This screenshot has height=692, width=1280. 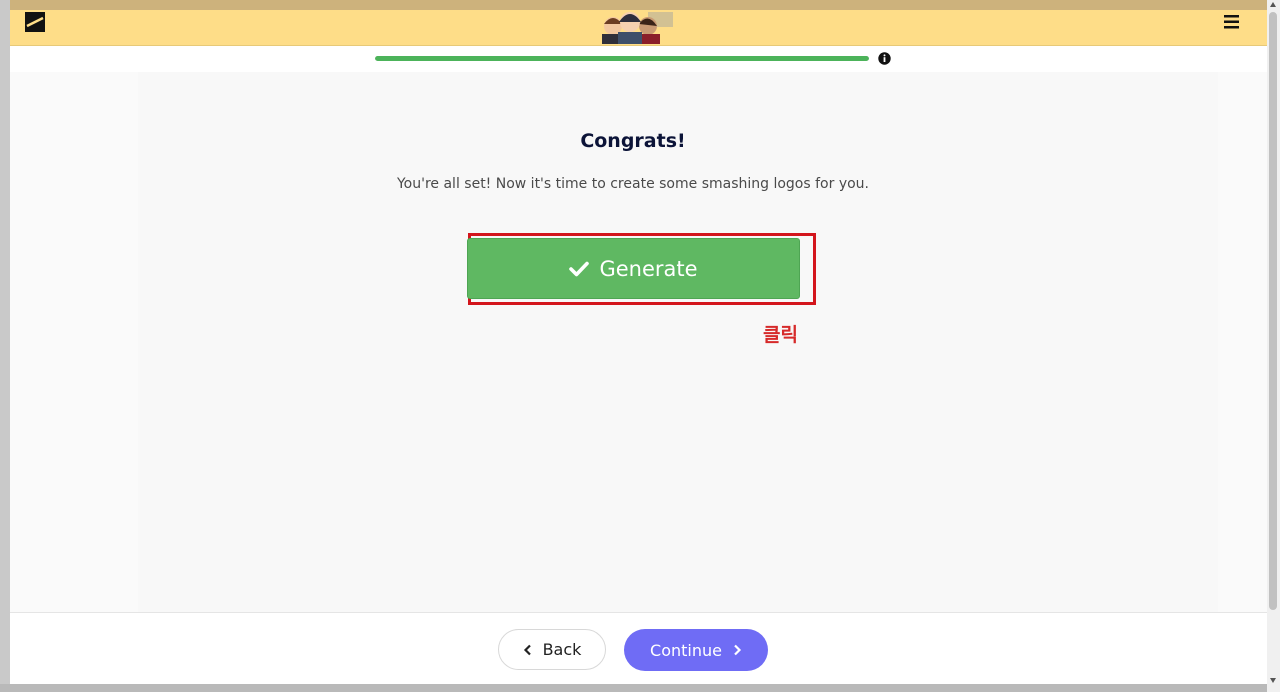 I want to click on team-avatars-image, so click(x=637, y=28).